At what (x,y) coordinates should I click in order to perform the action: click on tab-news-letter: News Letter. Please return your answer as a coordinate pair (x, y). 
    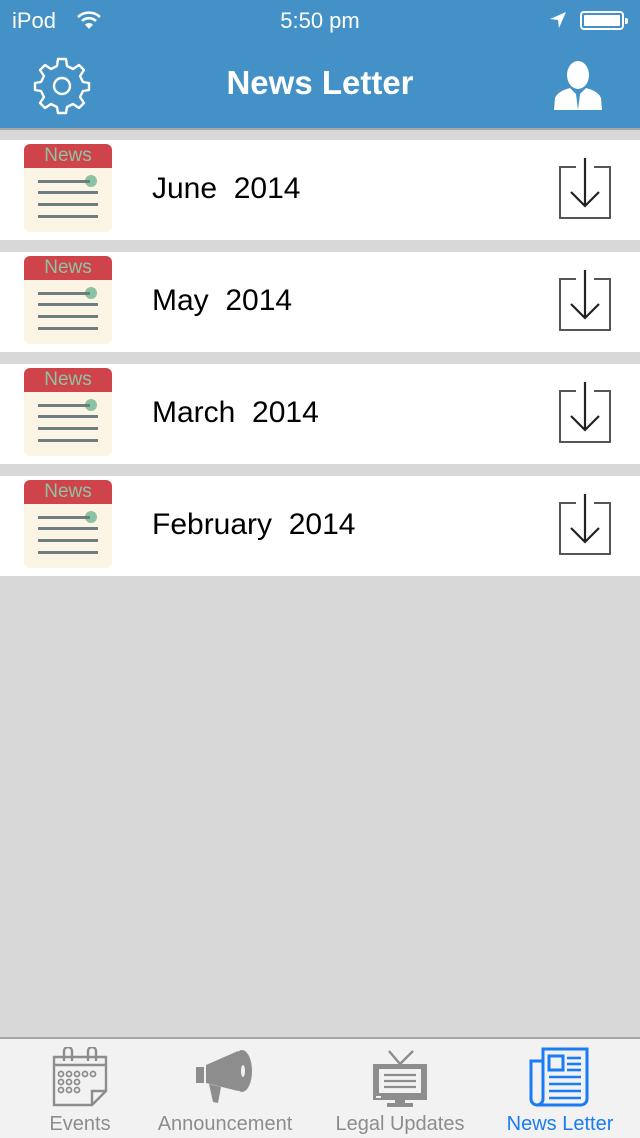
    Looking at the image, I should click on (560, 1088).